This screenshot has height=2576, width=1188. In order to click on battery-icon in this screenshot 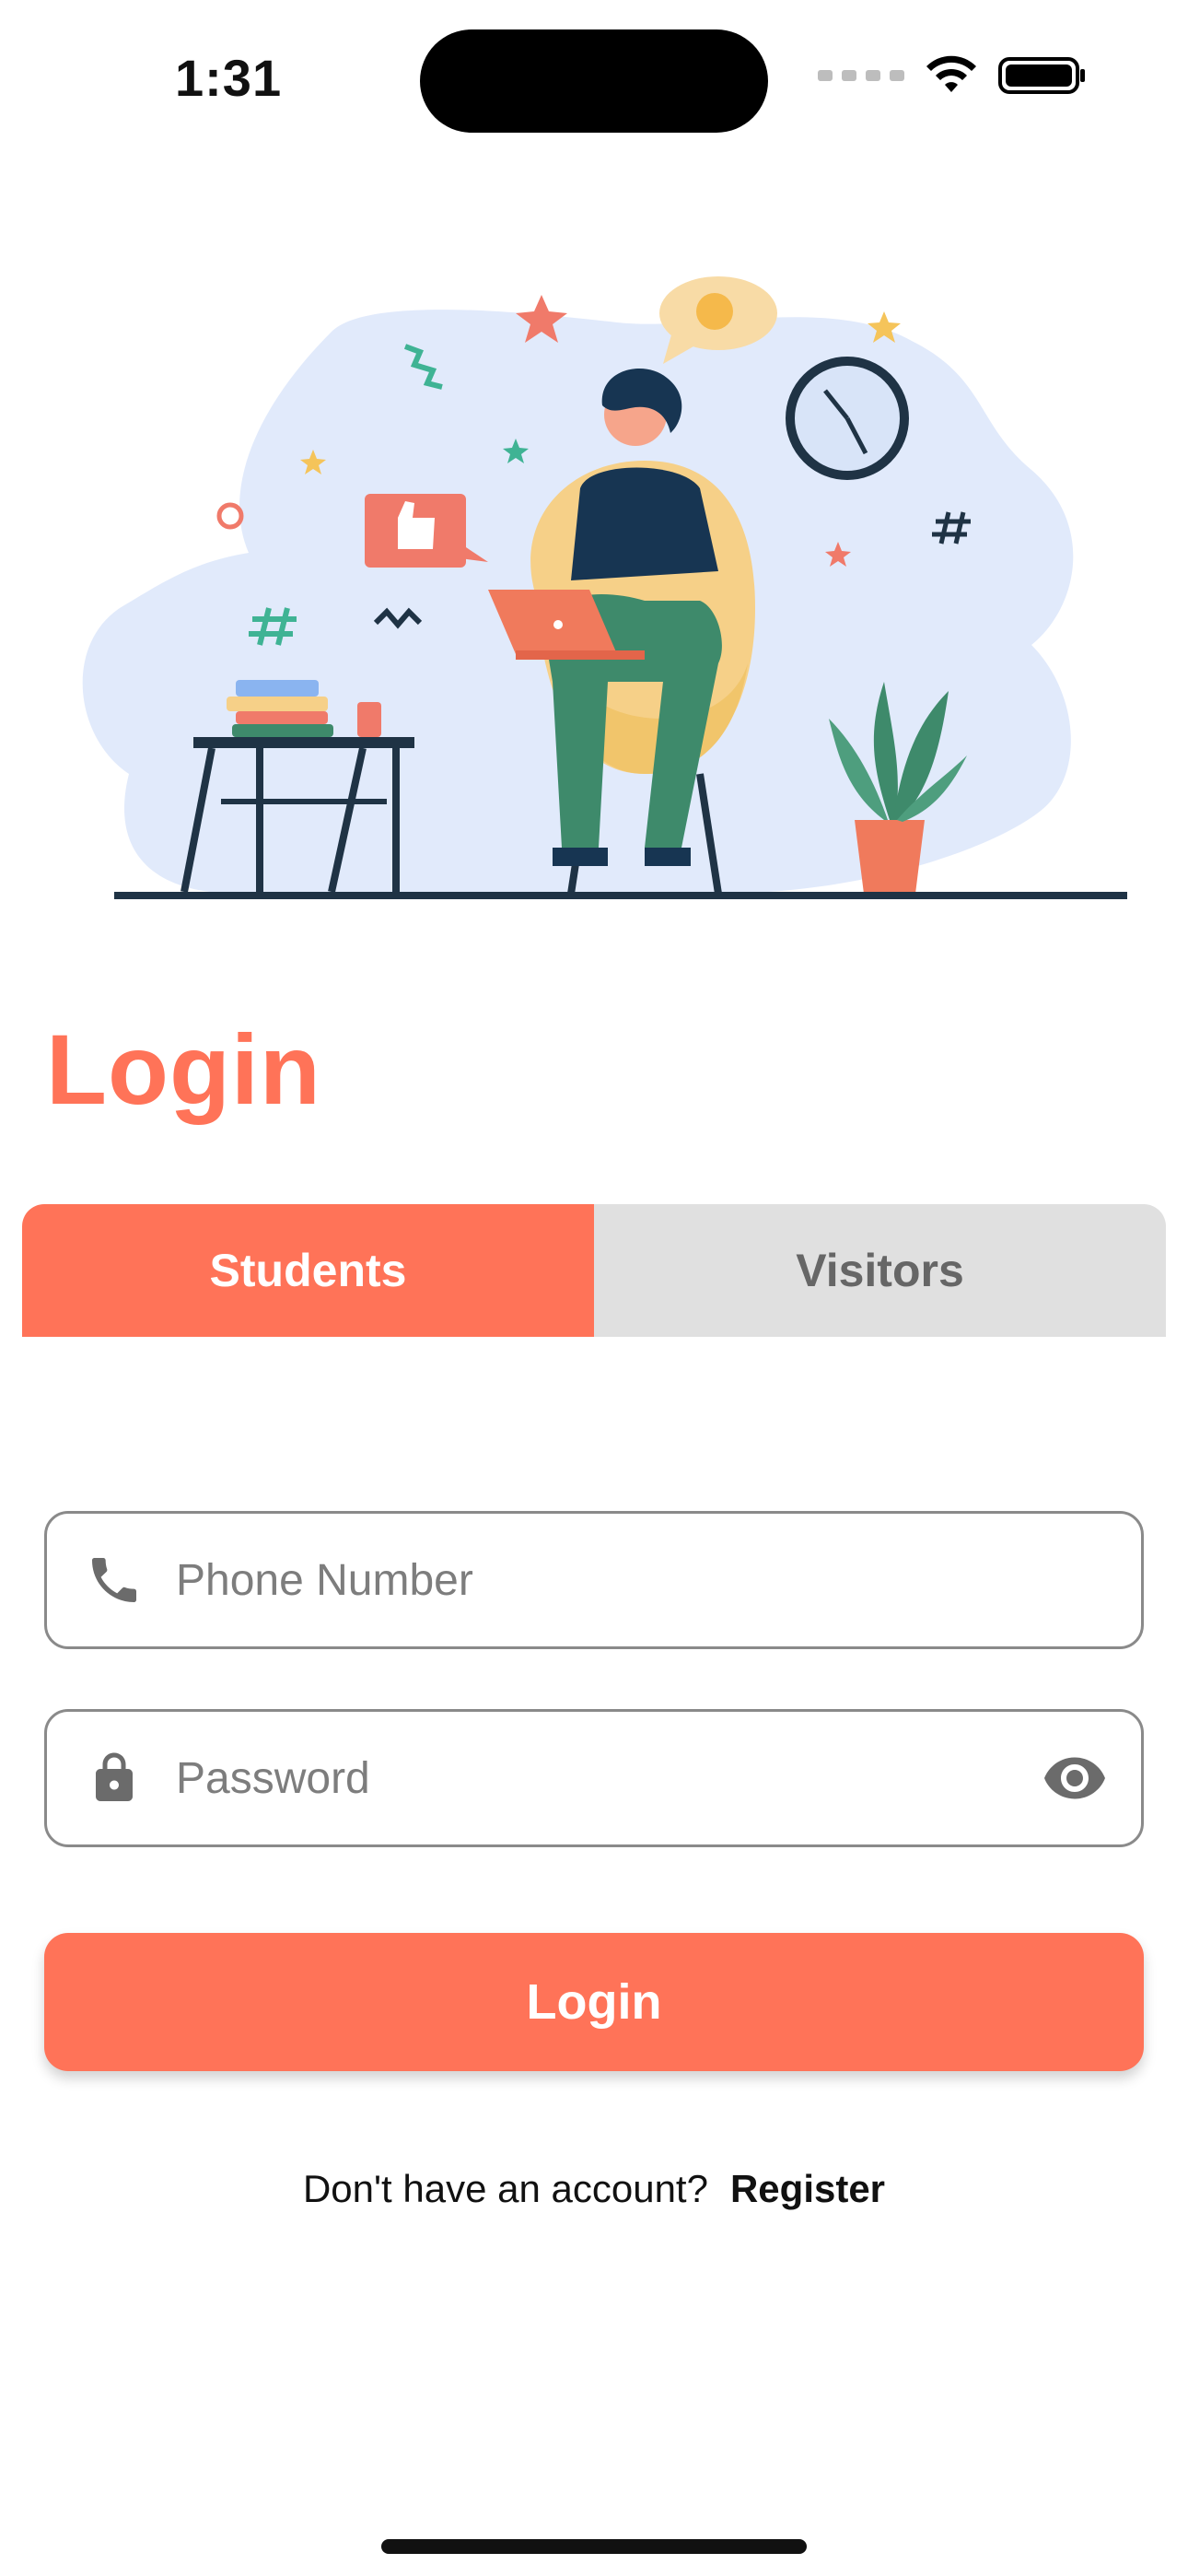, I will do `click(1041, 75)`.